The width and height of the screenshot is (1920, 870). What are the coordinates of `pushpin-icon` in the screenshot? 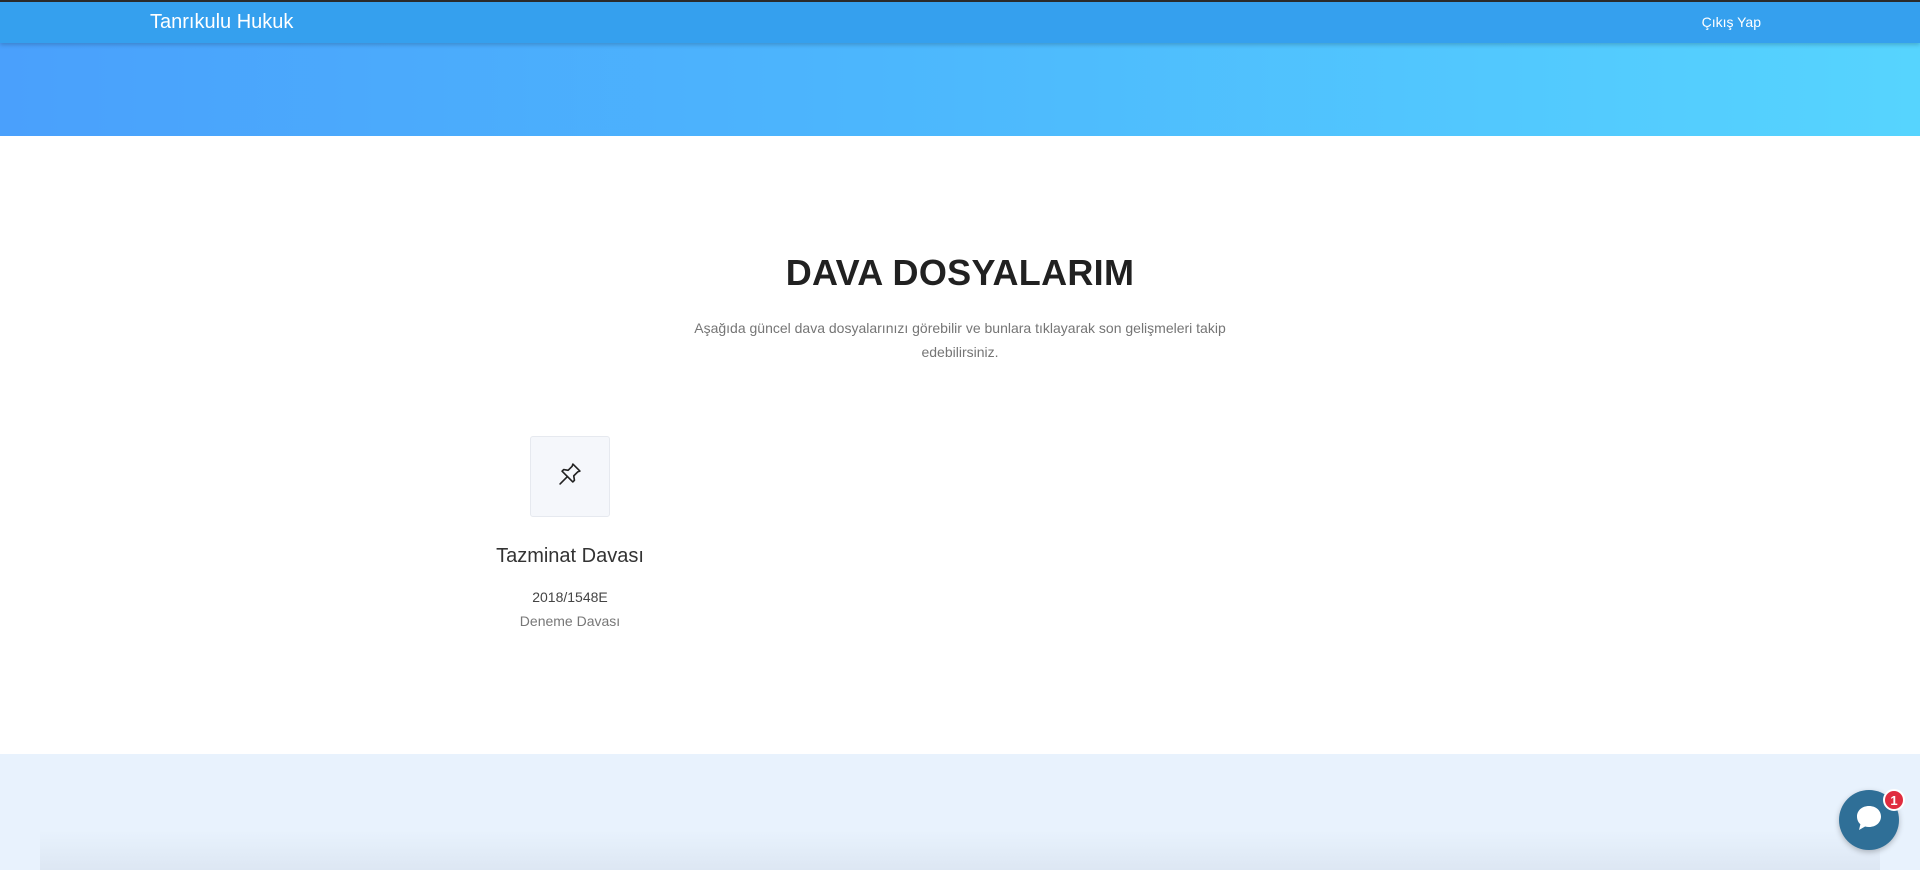 It's located at (570, 476).